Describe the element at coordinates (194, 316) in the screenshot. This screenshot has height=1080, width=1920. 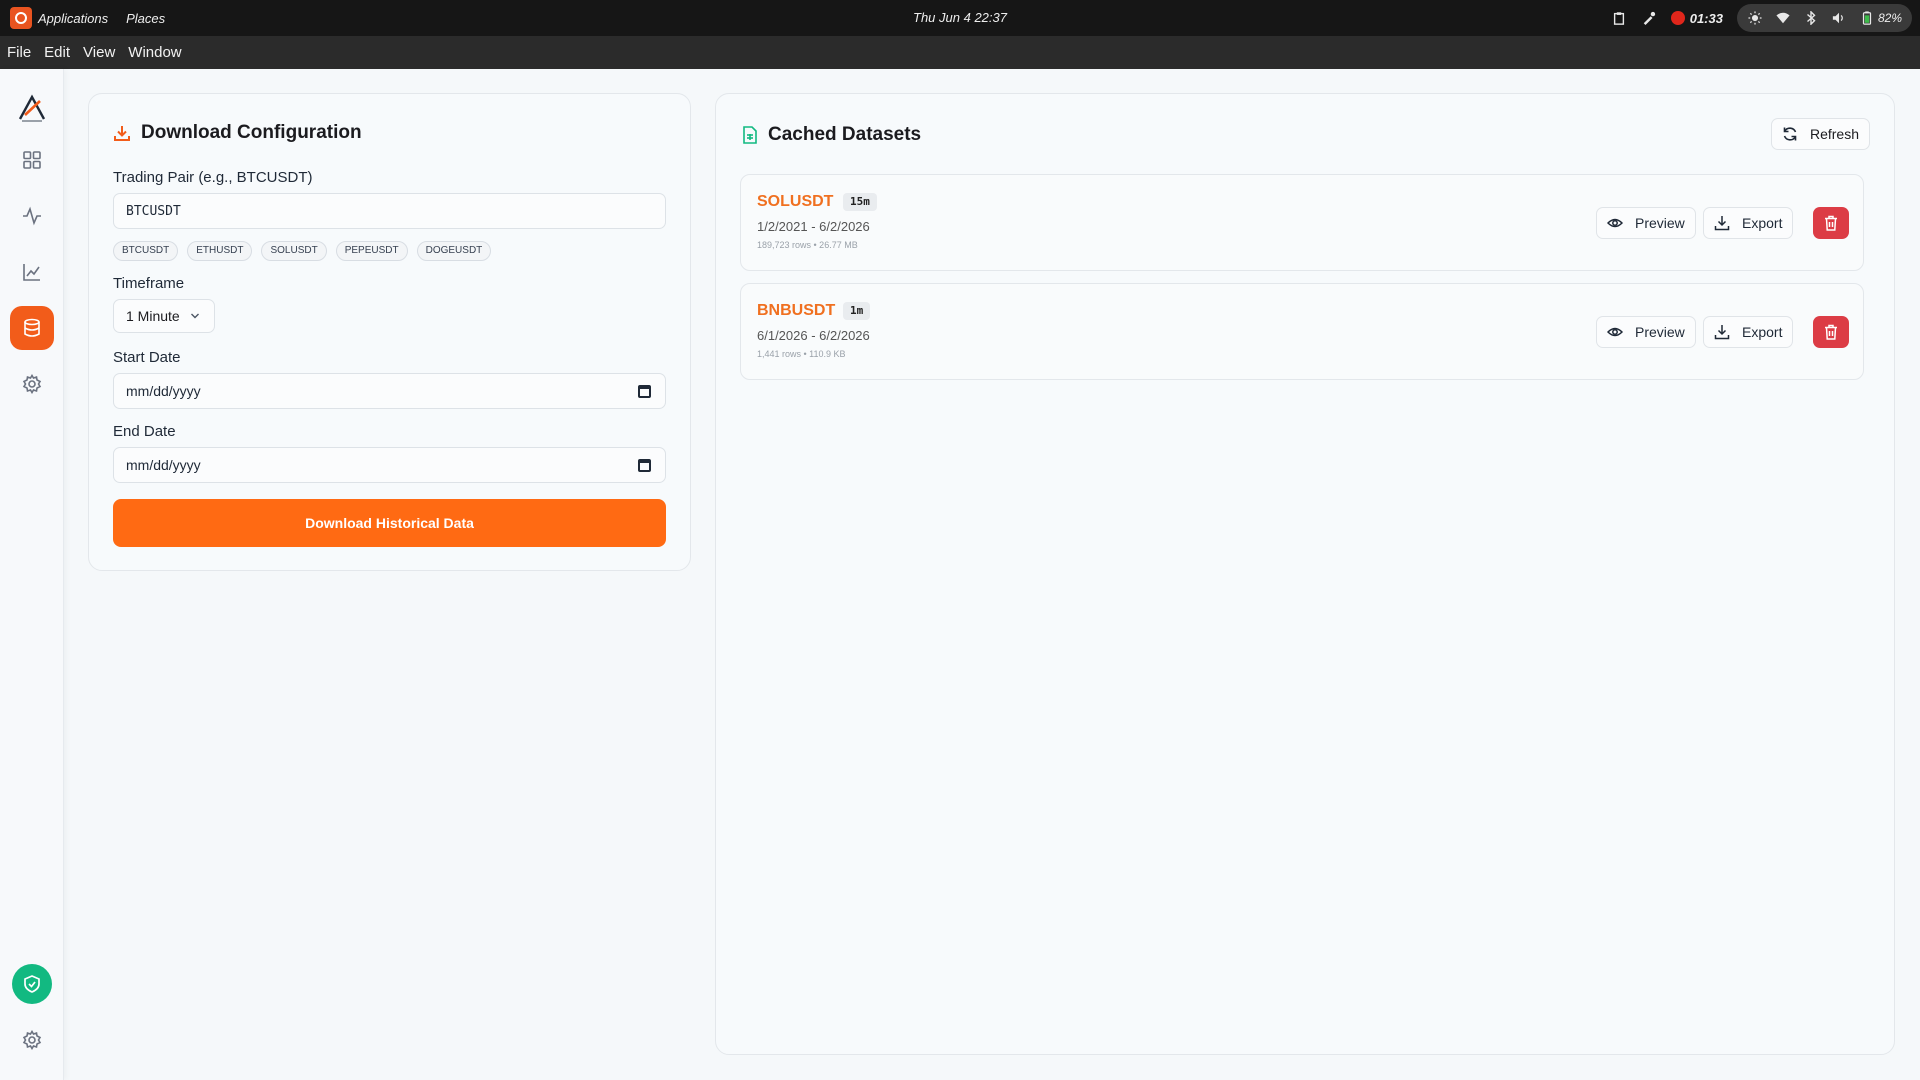
I see `chevron-down-icon` at that location.